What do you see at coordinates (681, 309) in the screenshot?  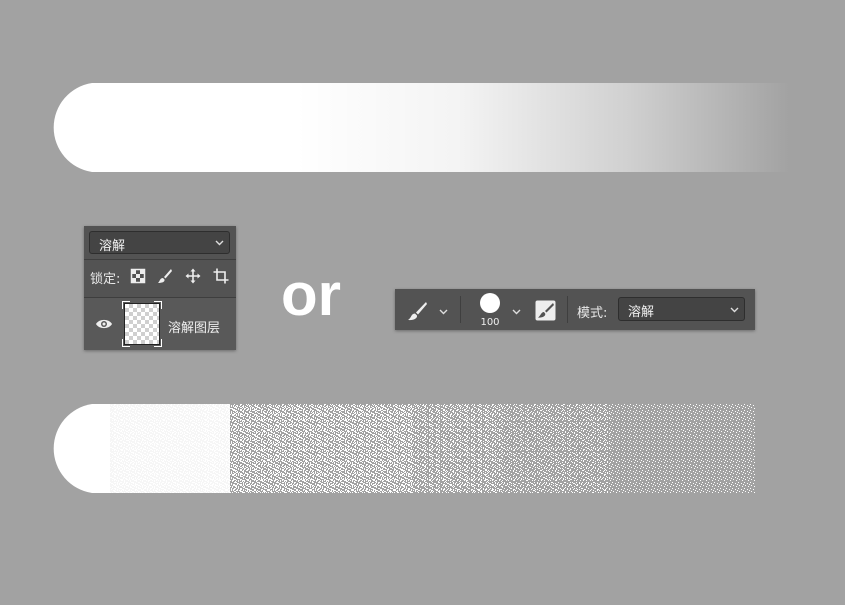 I see `mode-select: 溶解` at bounding box center [681, 309].